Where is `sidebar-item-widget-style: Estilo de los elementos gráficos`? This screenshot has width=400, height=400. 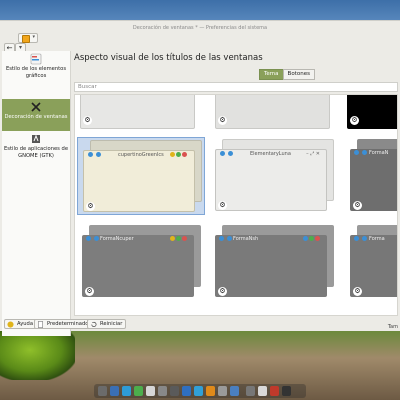
sidebar-item-widget-style: Estilo de los elementos gráficos is located at coordinates (36, 68).